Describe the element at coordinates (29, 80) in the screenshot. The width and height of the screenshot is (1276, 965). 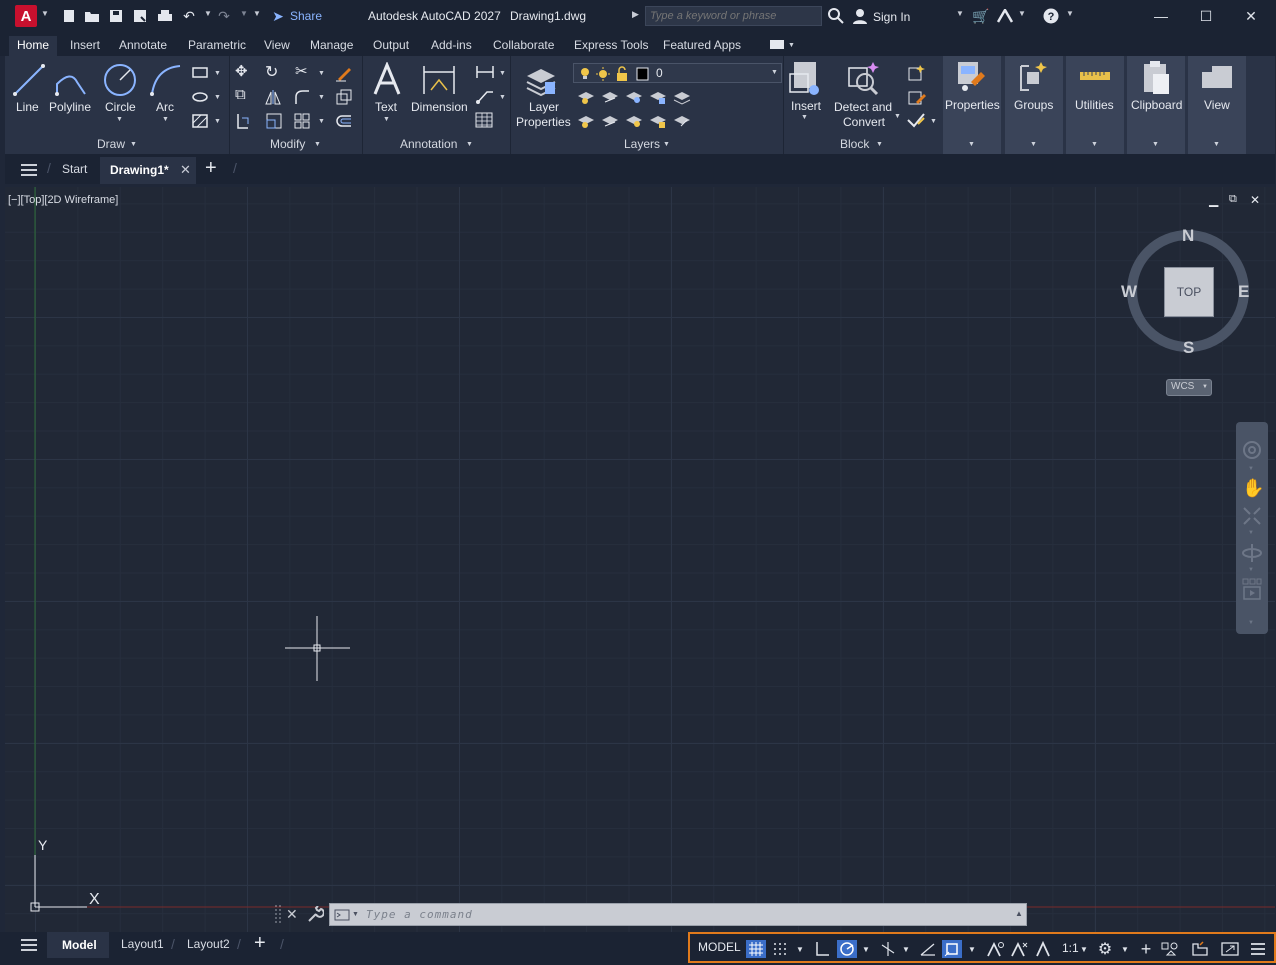
I see `line-icon` at that location.